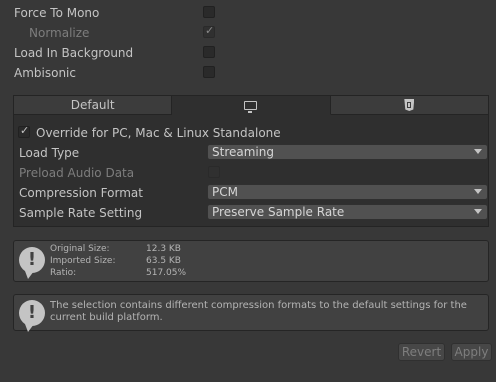  What do you see at coordinates (209, 72) in the screenshot?
I see `ambisonic-checkbox` at bounding box center [209, 72].